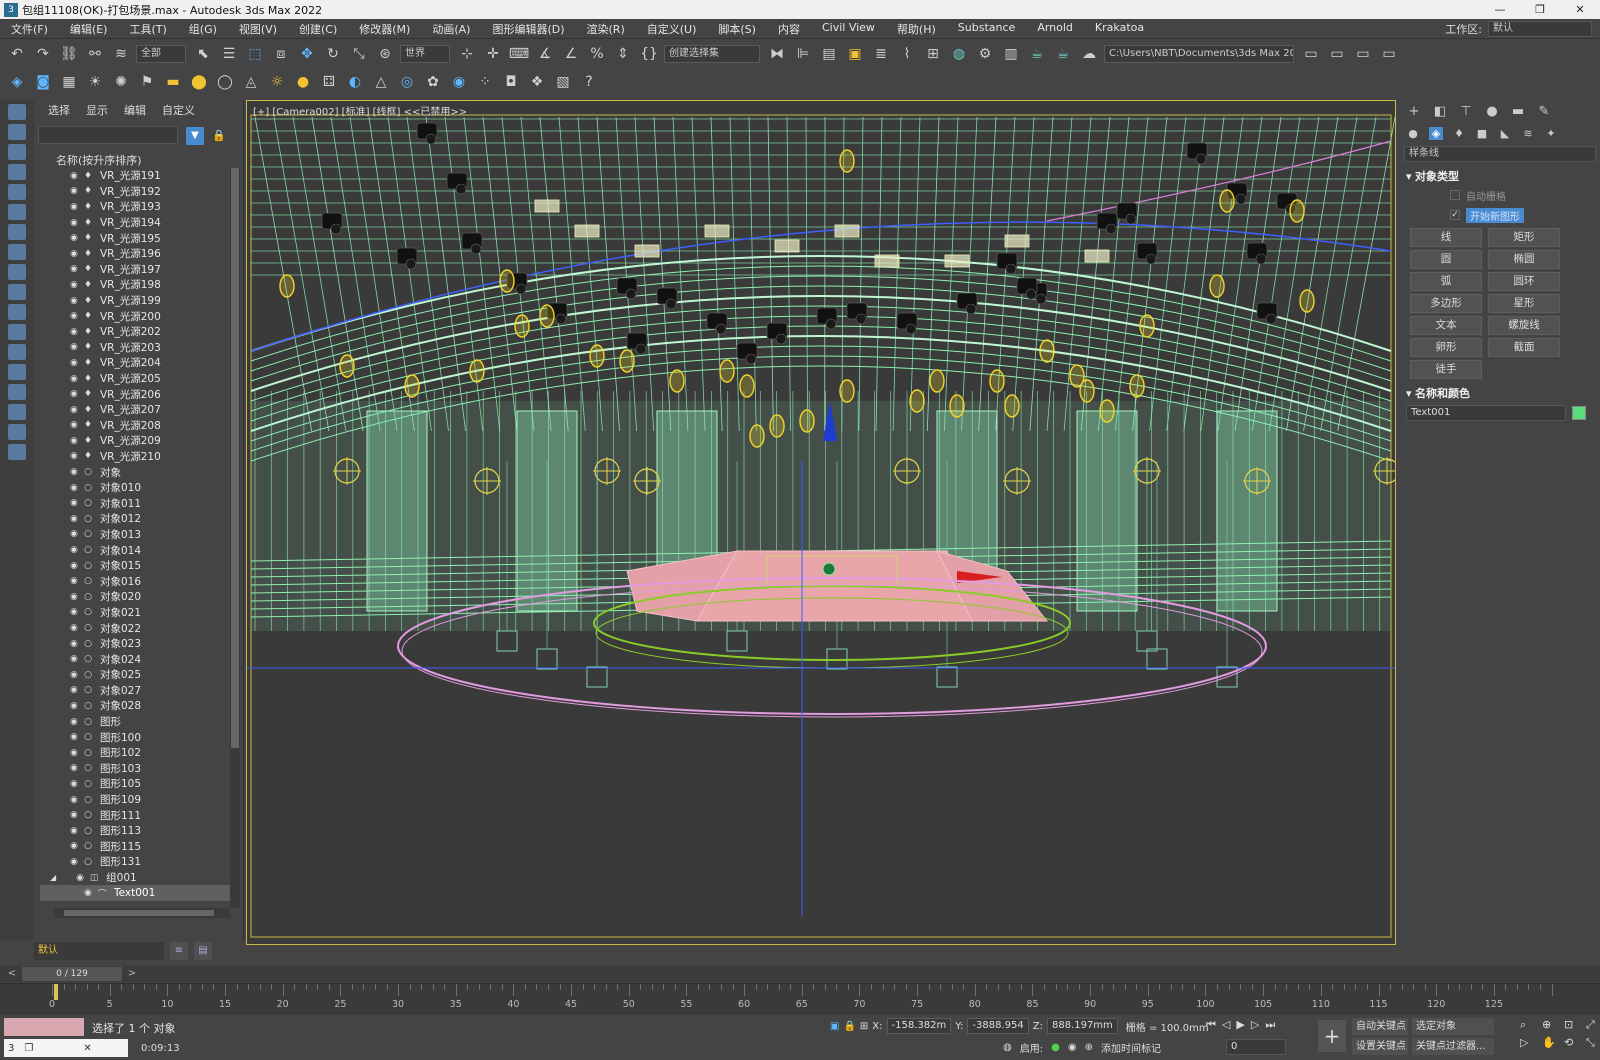 Image resolution: width=1600 pixels, height=1060 pixels. I want to click on lights-icon: ♦, so click(1459, 133).